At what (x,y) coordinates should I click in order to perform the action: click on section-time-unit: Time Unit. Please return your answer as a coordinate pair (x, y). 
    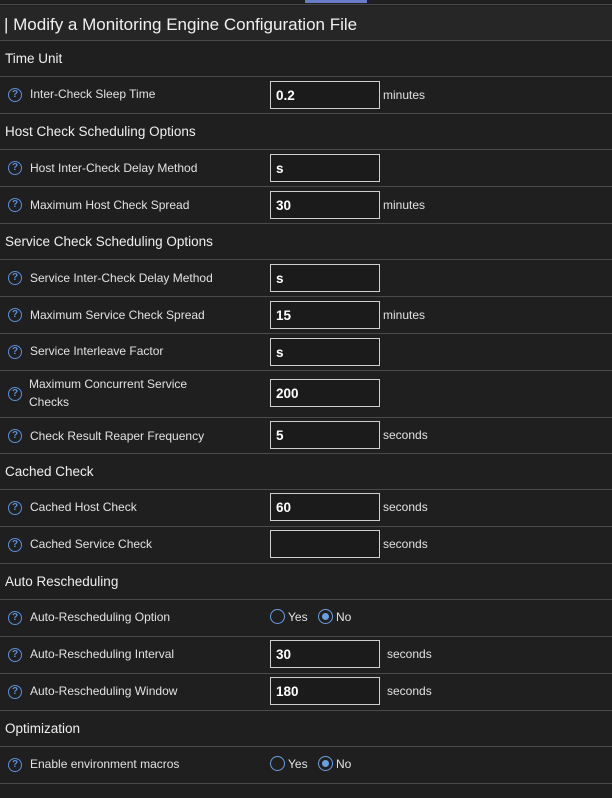
    Looking at the image, I should click on (306, 58).